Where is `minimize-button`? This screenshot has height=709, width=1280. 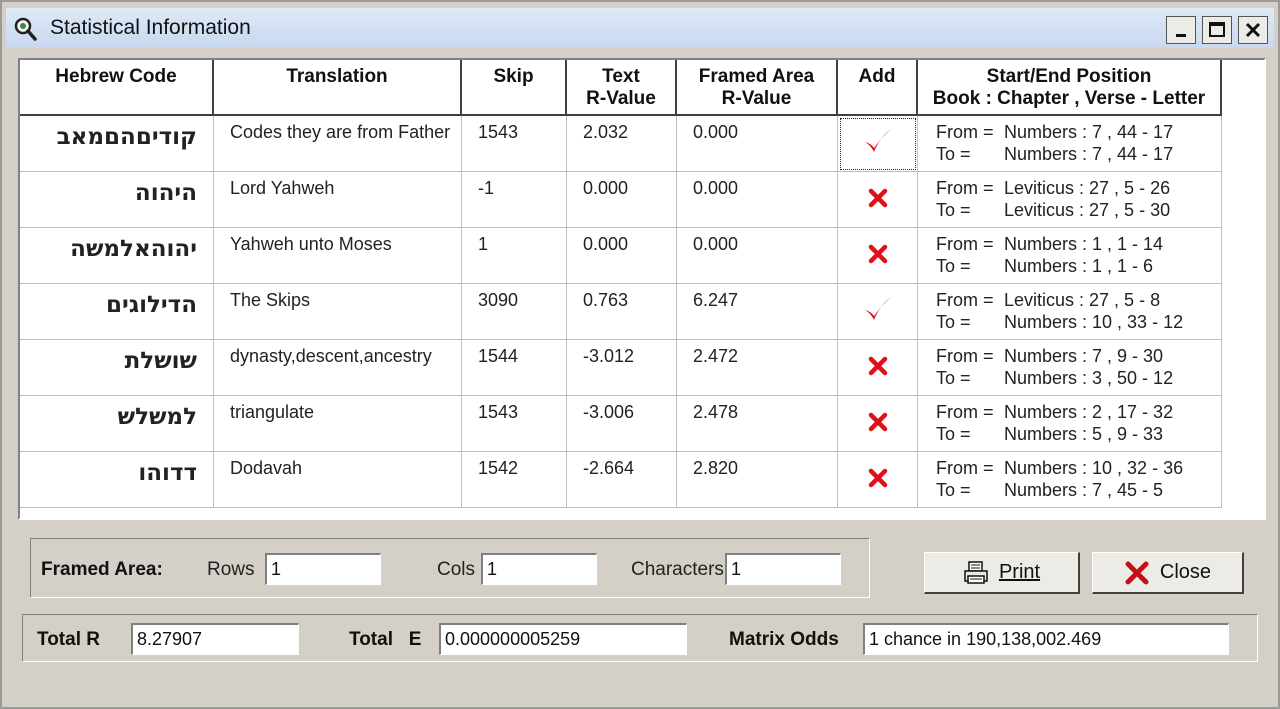 minimize-button is located at coordinates (1181, 30).